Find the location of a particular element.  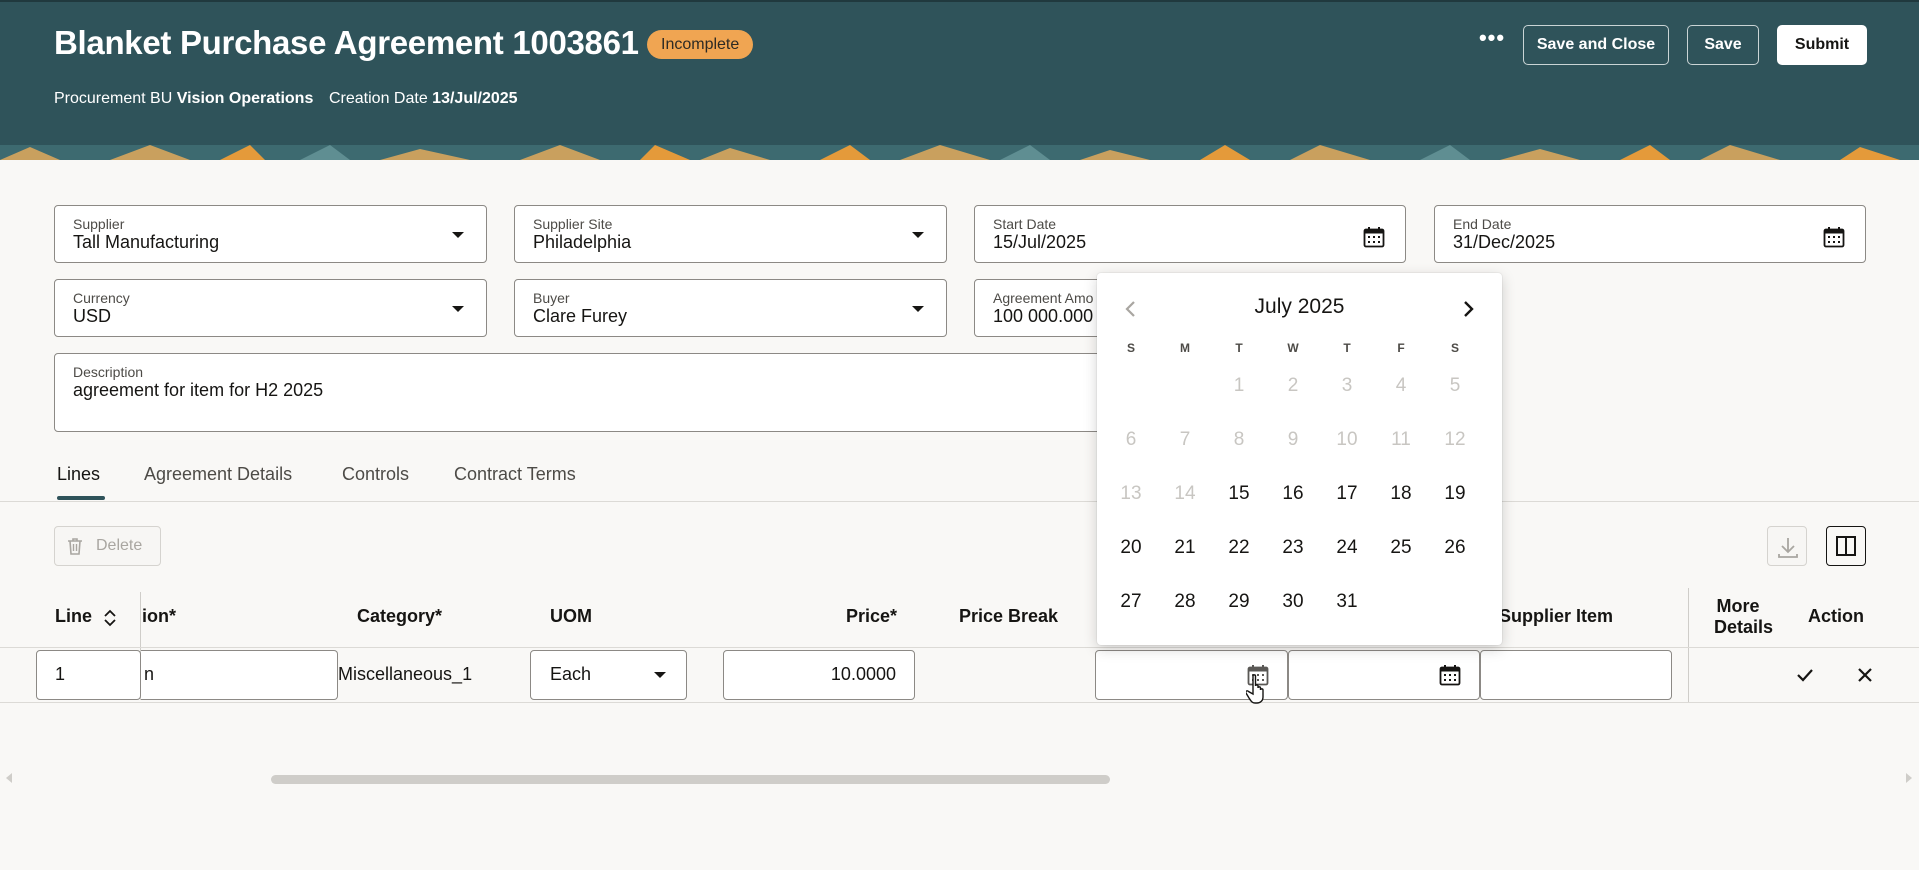

supplier-item-input is located at coordinates (1576, 675).